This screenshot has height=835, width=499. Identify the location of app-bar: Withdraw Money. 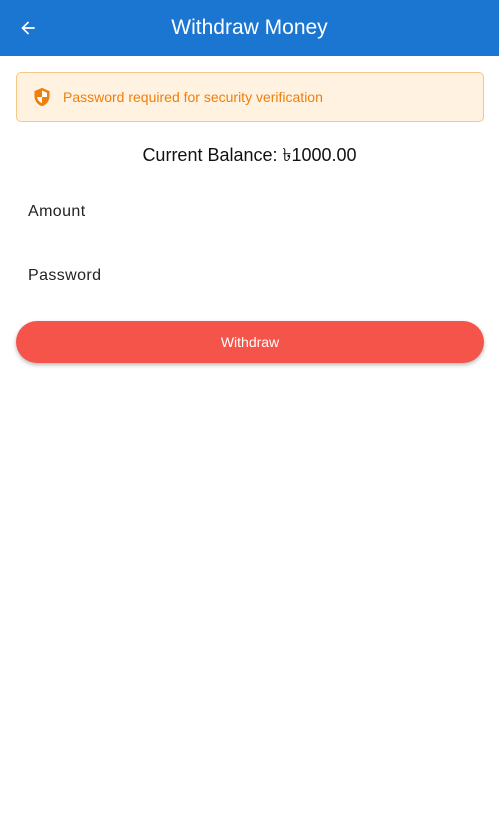
(249, 28).